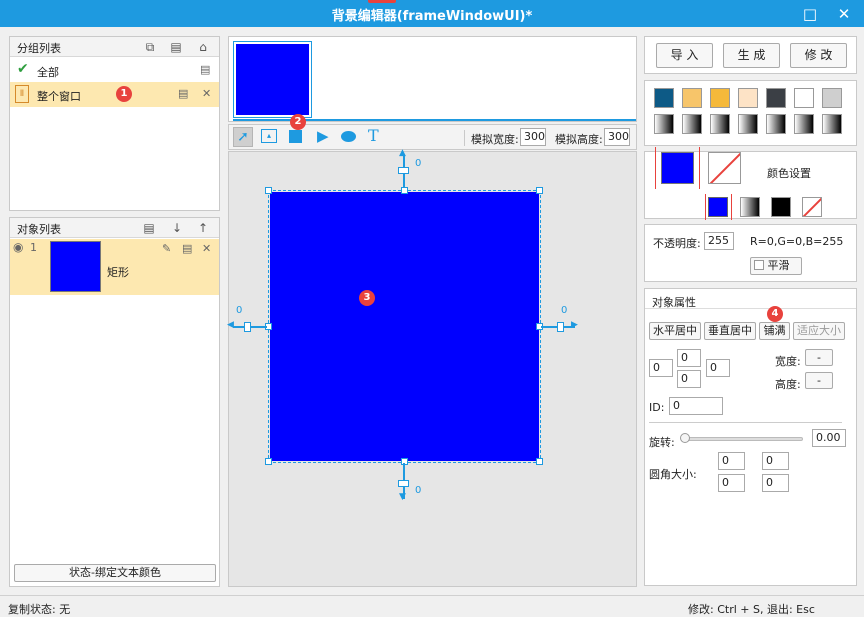  Describe the element at coordinates (689, 379) in the screenshot. I see `margin-bottom-input: 0` at that location.